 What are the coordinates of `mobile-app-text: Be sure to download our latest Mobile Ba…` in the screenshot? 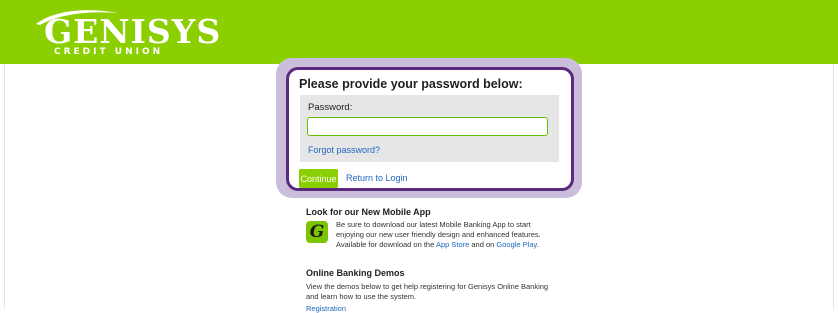 It's located at (443, 235).